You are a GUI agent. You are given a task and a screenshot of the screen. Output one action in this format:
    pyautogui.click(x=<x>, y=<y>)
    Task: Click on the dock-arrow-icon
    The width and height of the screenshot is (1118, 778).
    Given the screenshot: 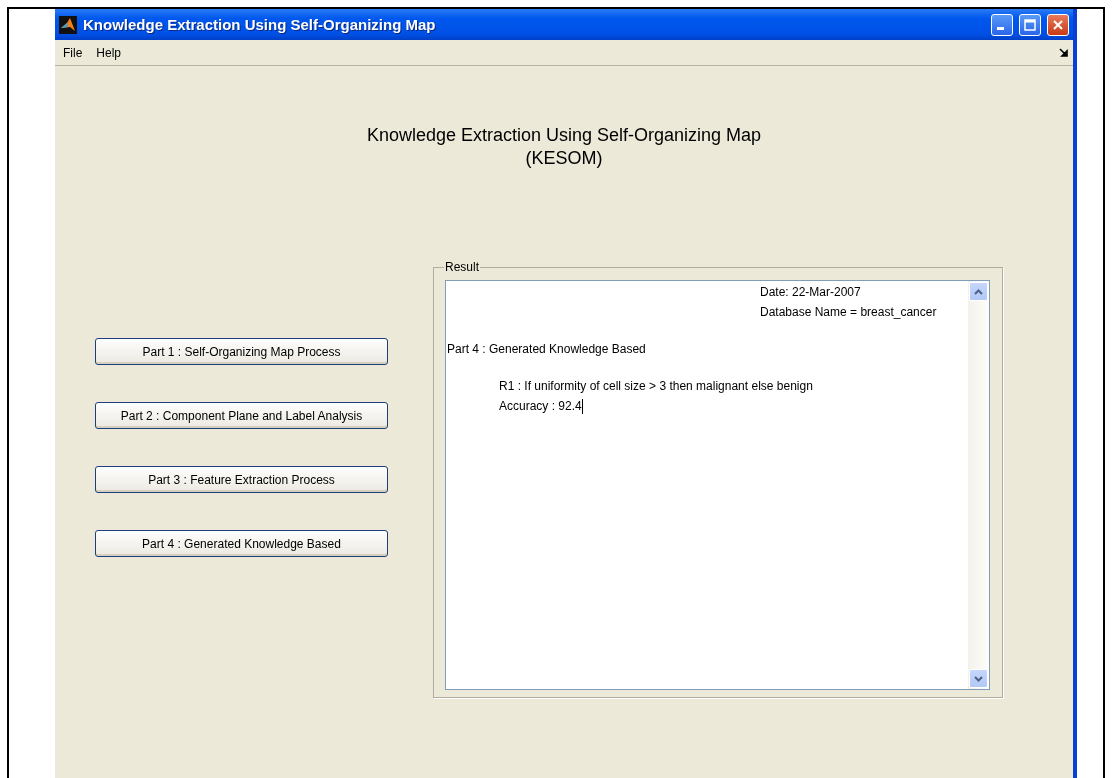 What is the action you would take?
    pyautogui.click(x=1063, y=52)
    